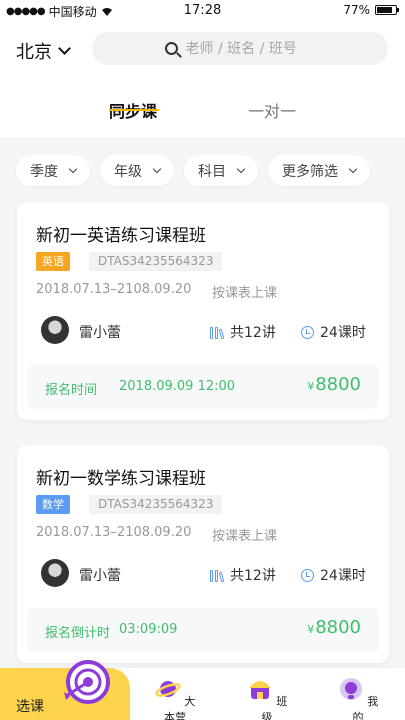 The width and height of the screenshot is (405, 720). Describe the element at coordinates (212, 171) in the screenshot. I see `filter-label: 科目` at that location.